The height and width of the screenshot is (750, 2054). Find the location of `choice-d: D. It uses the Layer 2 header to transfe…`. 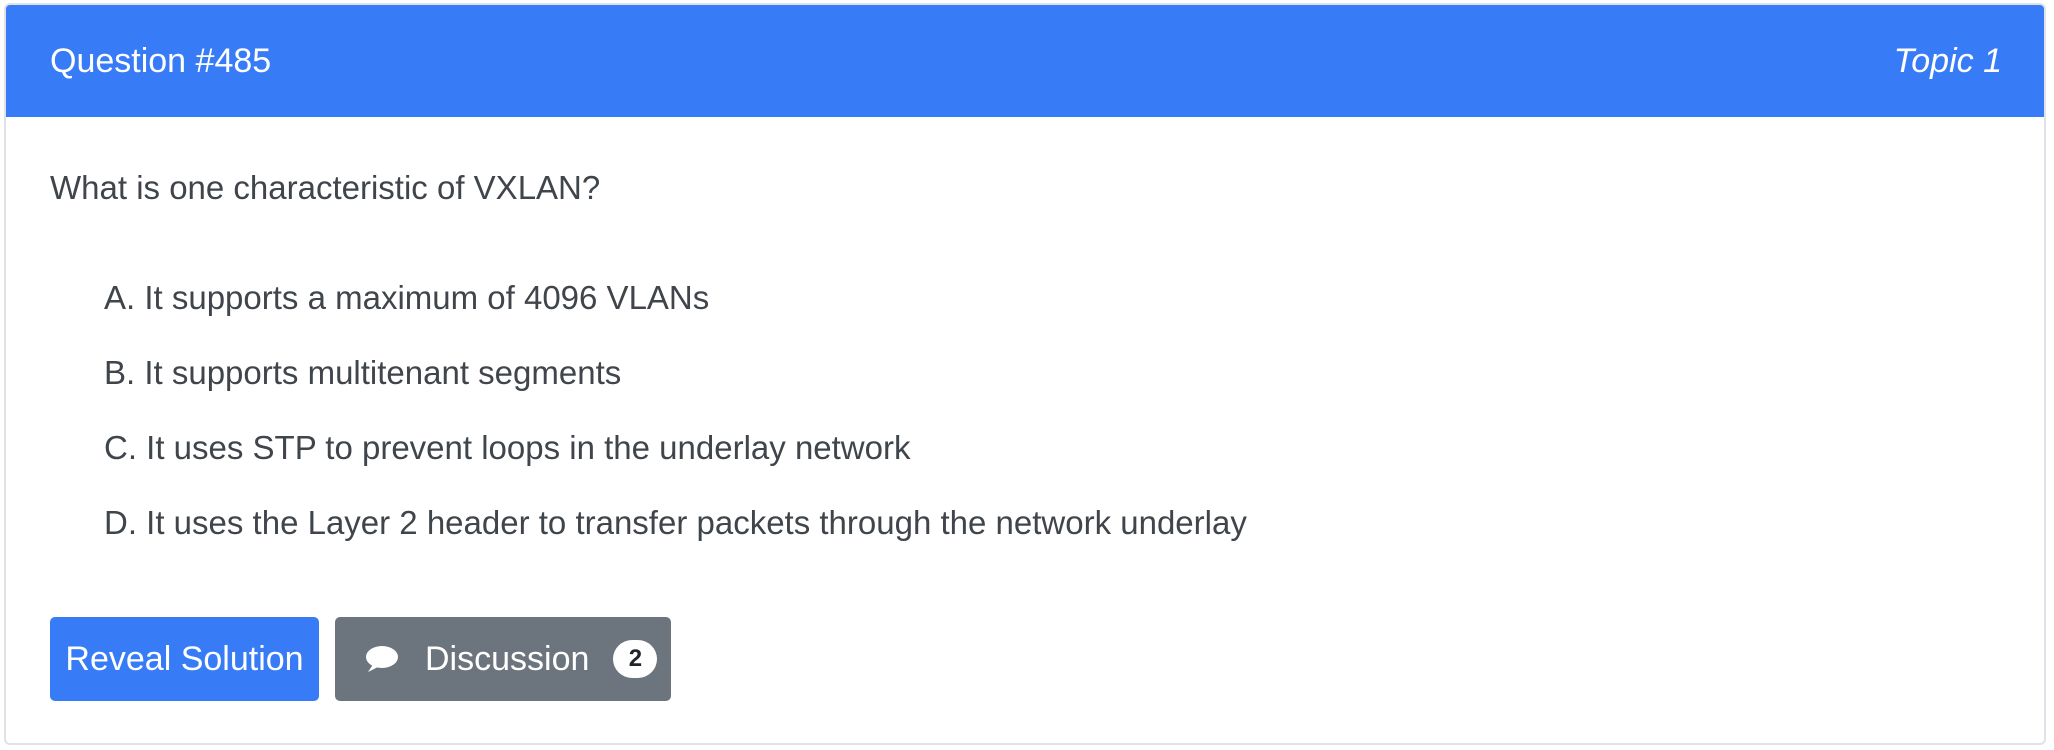

choice-d: D. It uses the Layer 2 header to transfe… is located at coordinates (1074, 523).